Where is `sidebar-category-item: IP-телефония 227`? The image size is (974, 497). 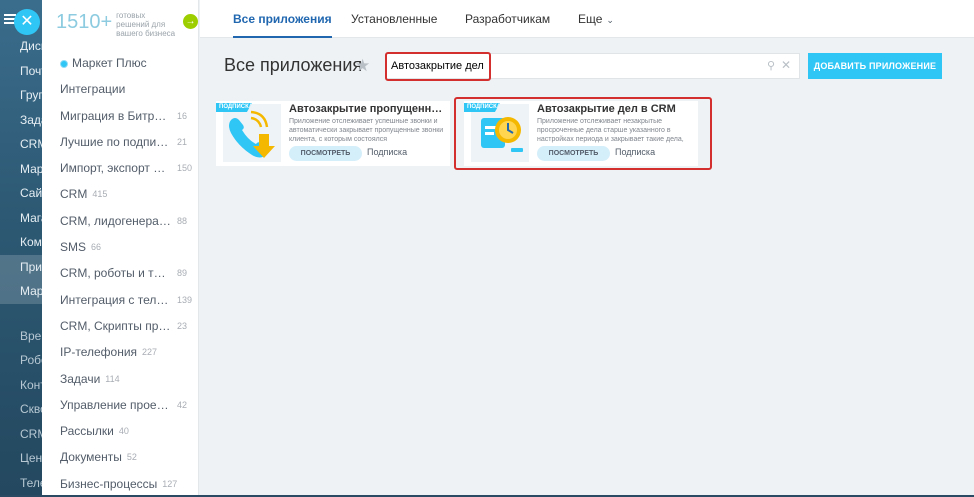
sidebar-category-item: IP-телефония 227 is located at coordinates (120, 352).